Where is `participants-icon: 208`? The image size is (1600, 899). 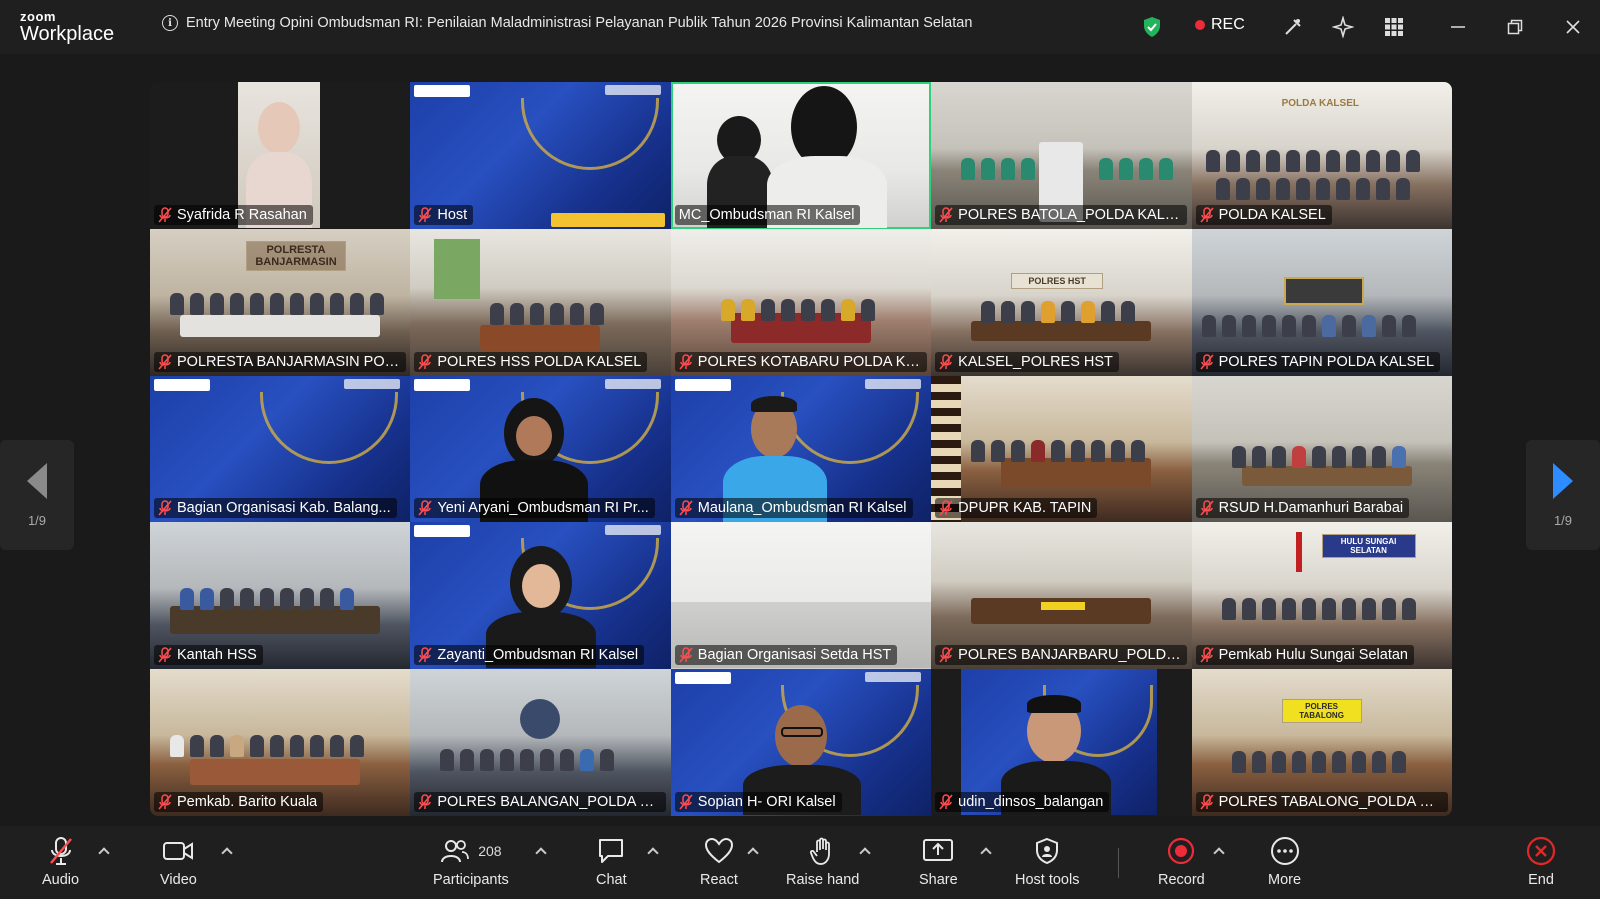 participants-icon: 208 is located at coordinates (471, 851).